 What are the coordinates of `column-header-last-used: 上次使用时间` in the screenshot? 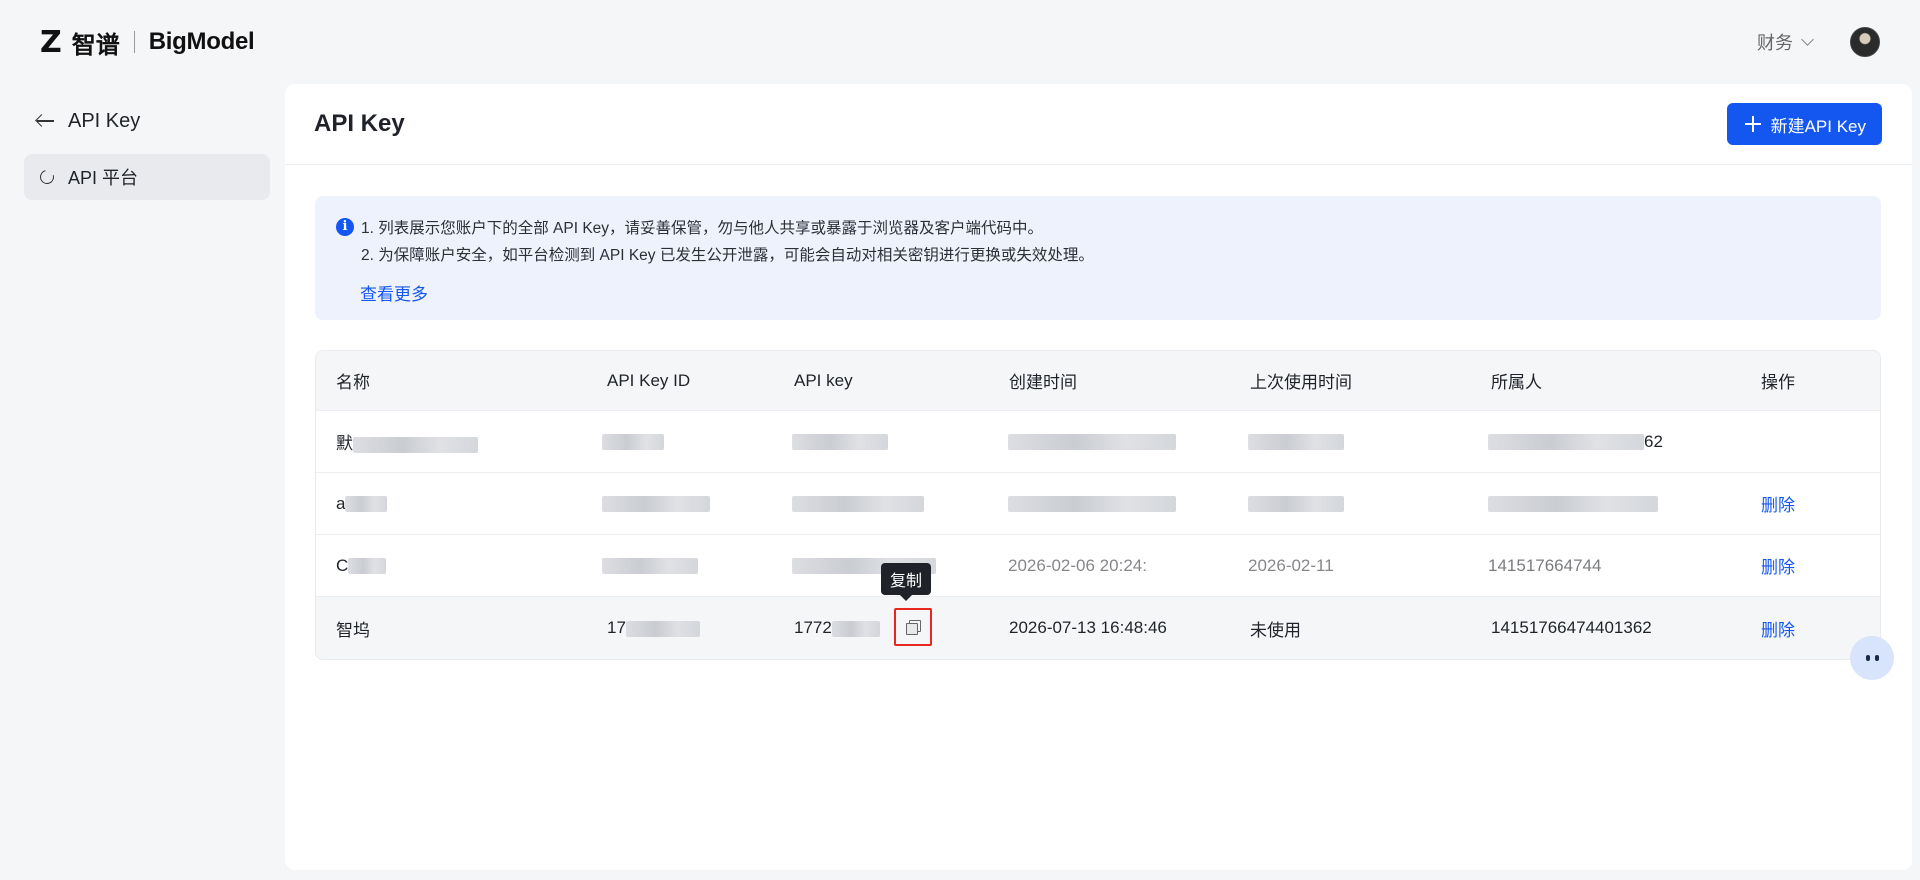 It's located at (1301, 382).